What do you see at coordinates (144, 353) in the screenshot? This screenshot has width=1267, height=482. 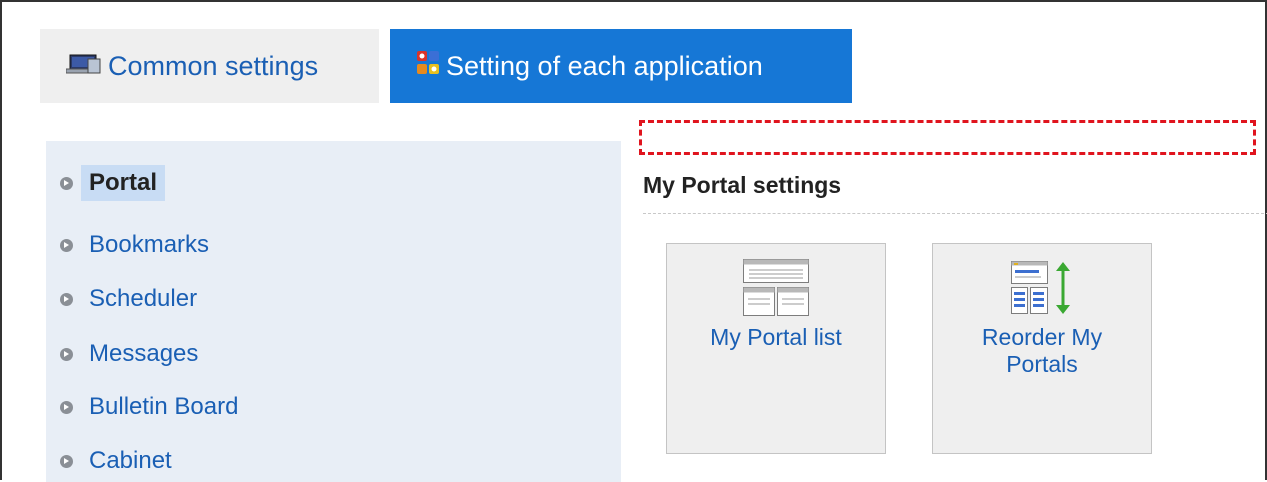 I see `sidebar-item-label: Messages` at bounding box center [144, 353].